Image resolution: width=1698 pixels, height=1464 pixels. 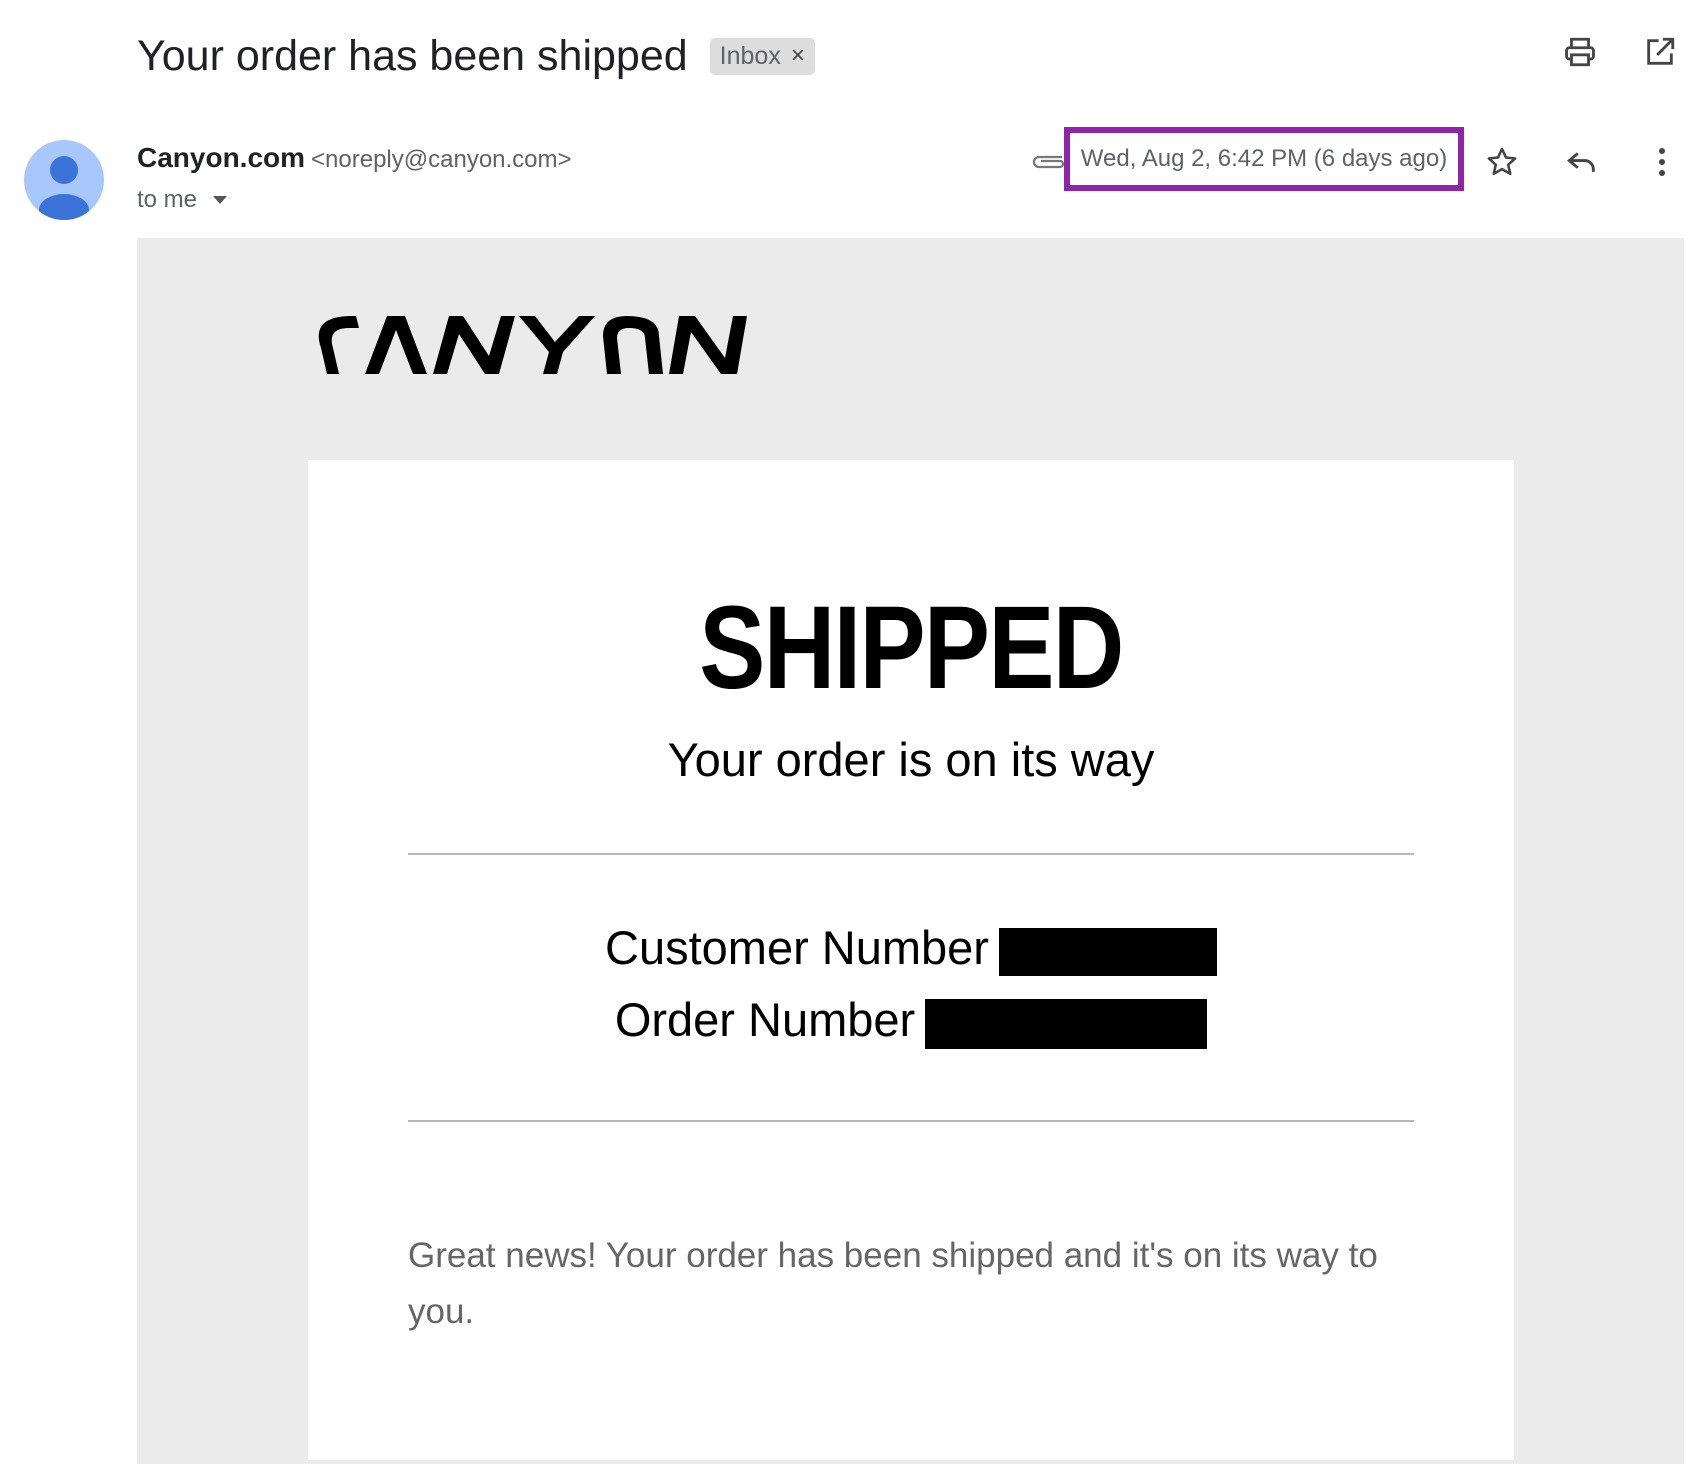 I want to click on sender: Canyon.com <noreply@canyon.com>, so click(x=354, y=158).